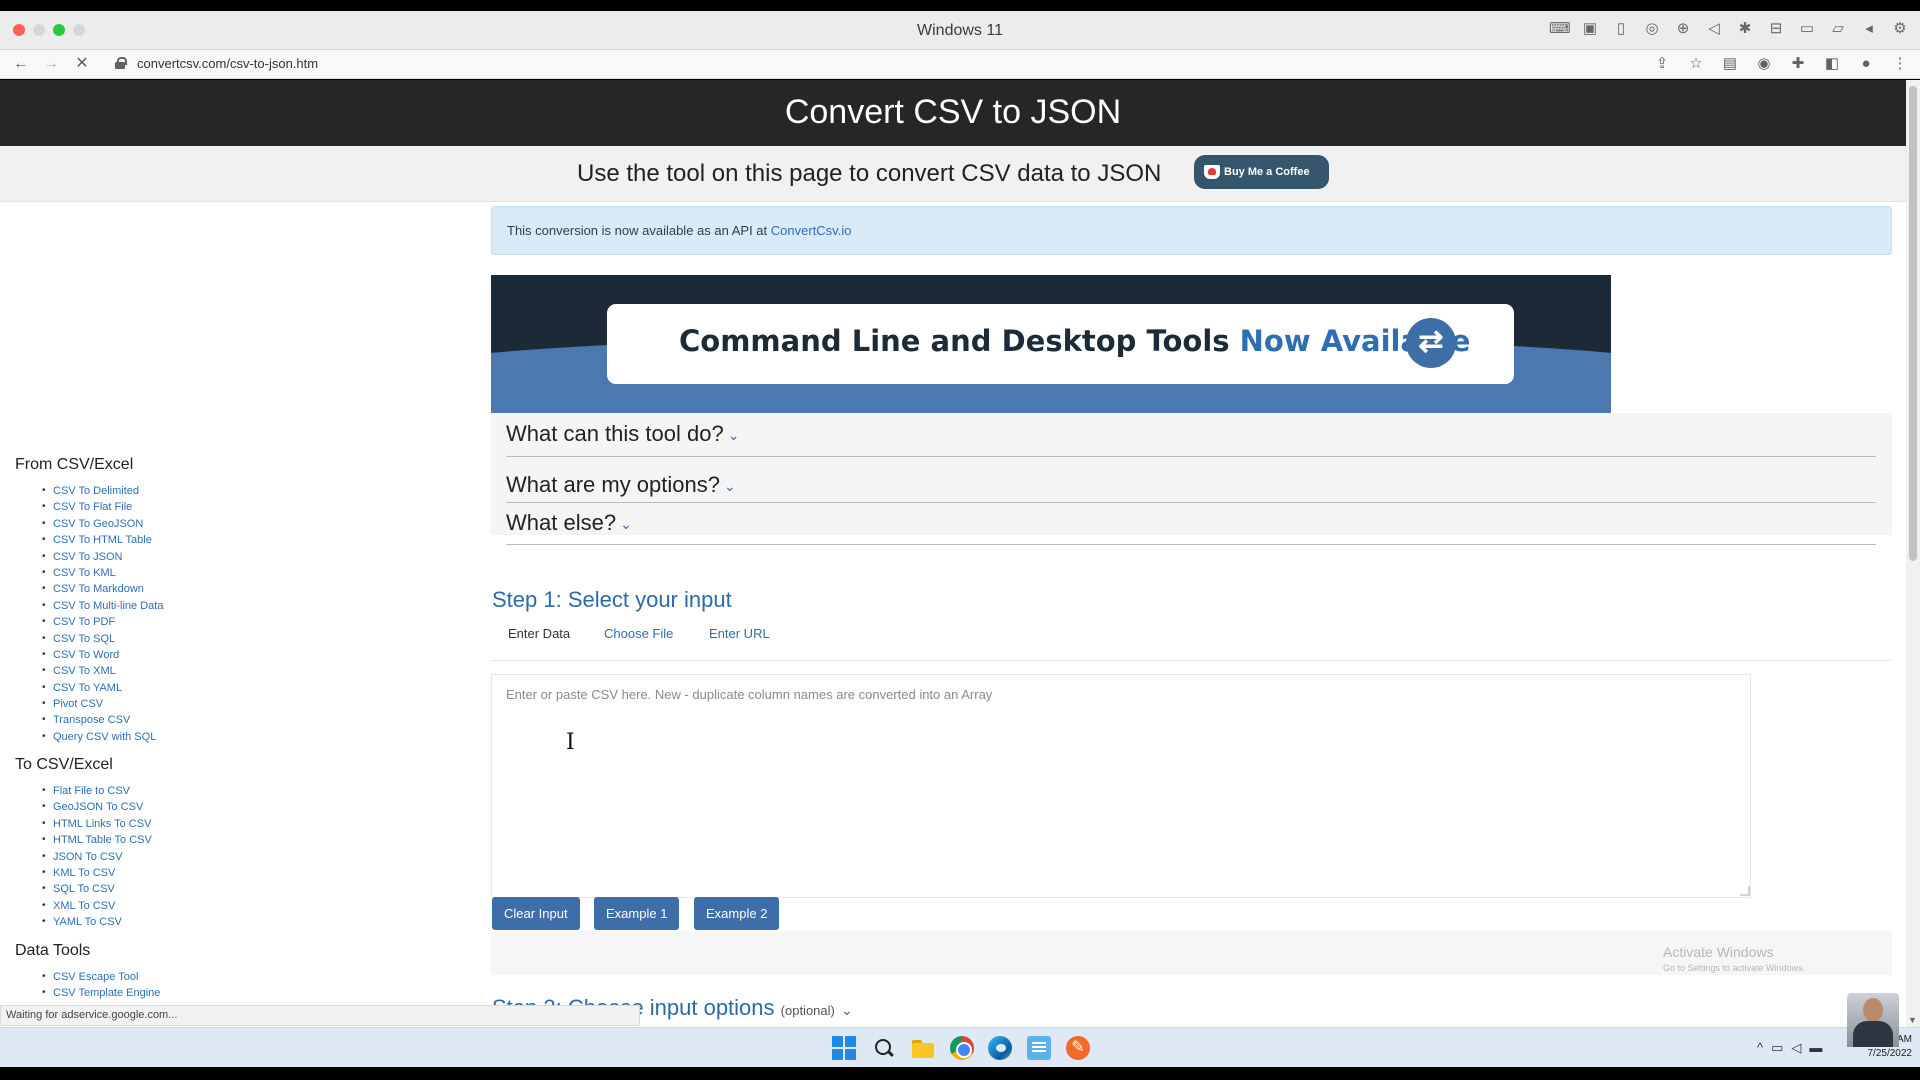 The width and height of the screenshot is (1920, 1080). I want to click on tab-enter-url: Enter URL, so click(739, 633).